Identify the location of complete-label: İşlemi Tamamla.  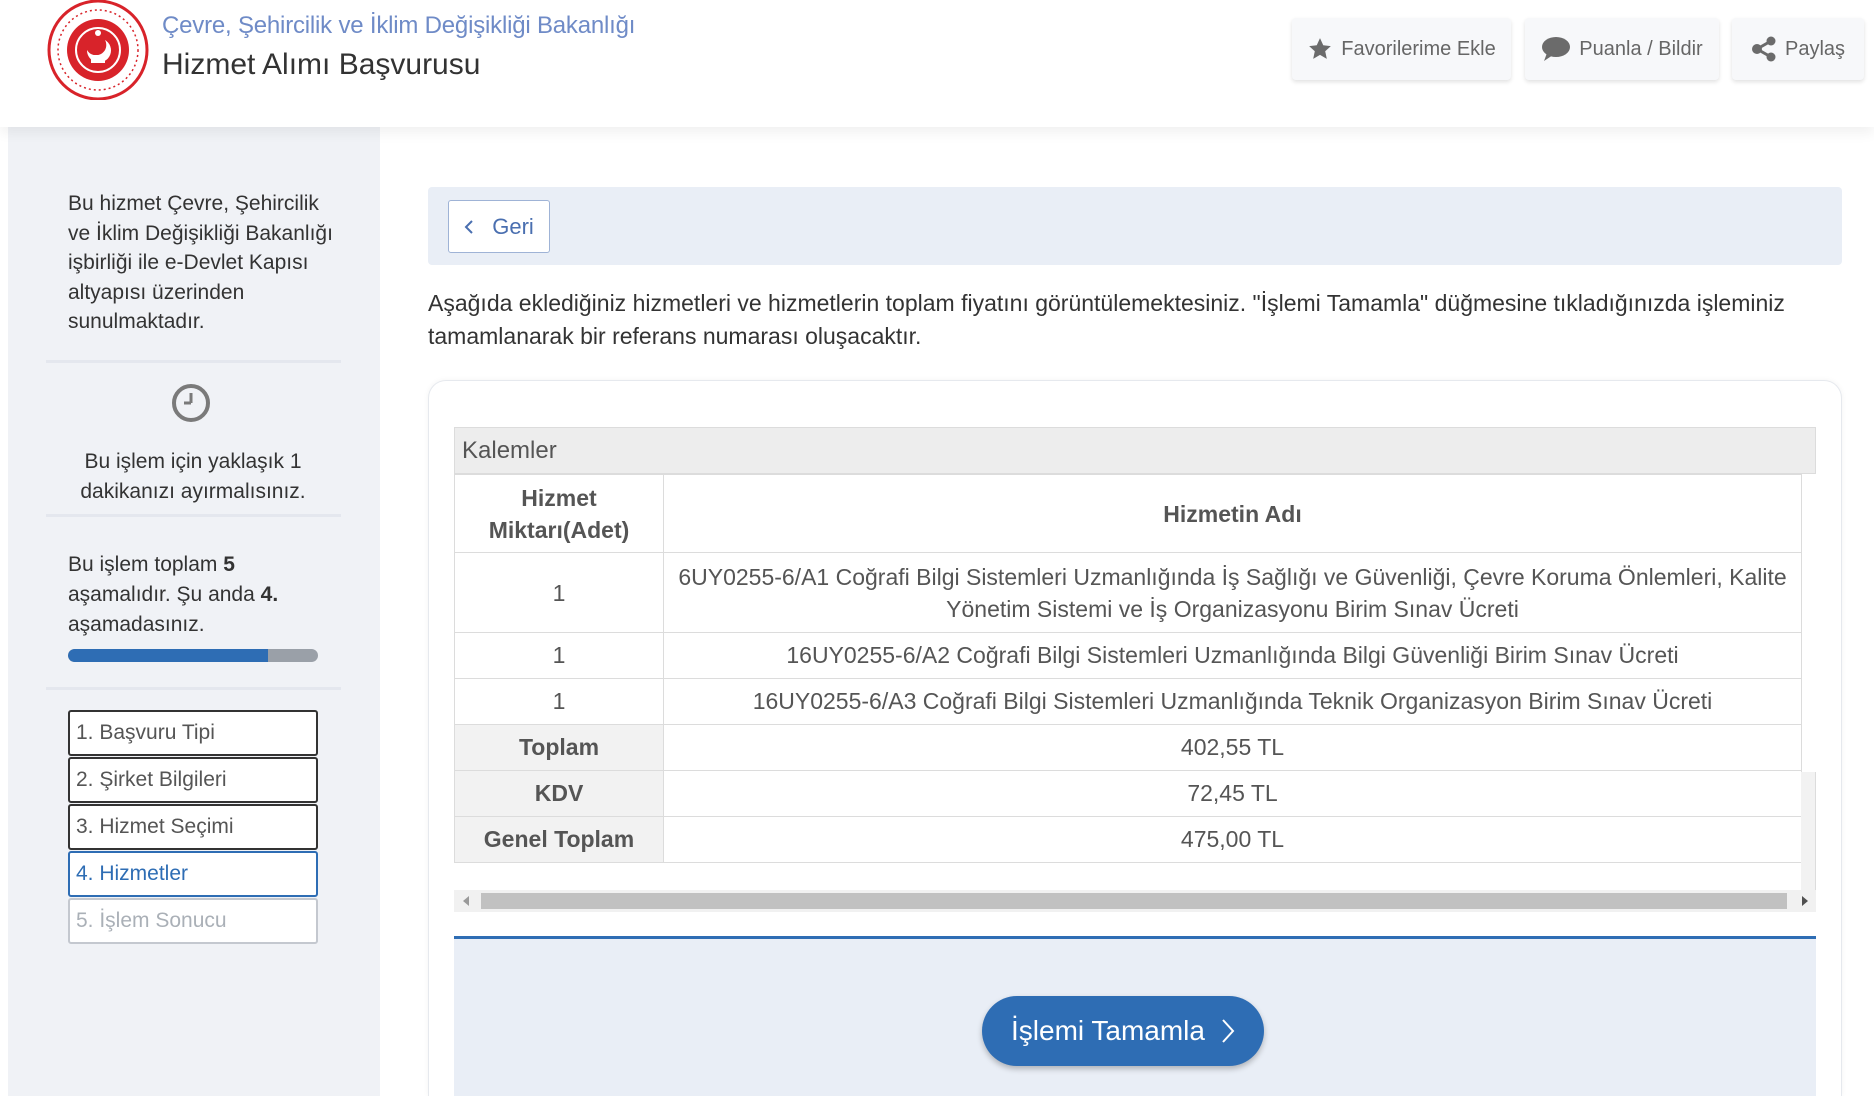
(1108, 1030).